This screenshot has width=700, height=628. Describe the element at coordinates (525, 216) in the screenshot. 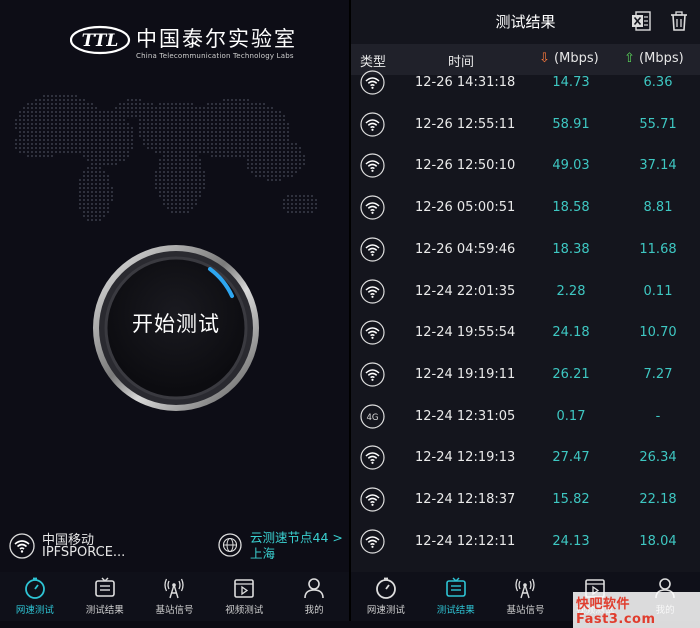

I see `table-row: 12-26 05:00:51 18.58 8.81` at that location.